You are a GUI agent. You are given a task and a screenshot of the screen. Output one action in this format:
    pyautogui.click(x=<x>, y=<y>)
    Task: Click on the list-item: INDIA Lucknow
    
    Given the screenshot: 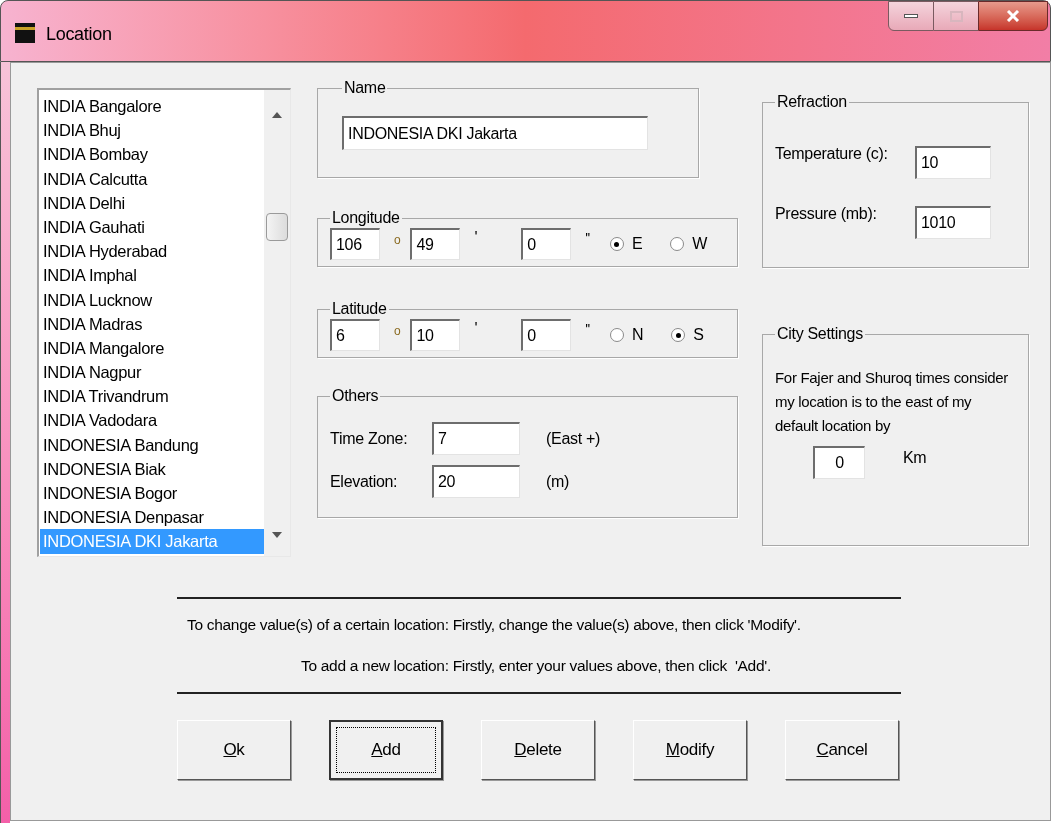 What is the action you would take?
    pyautogui.click(x=152, y=299)
    